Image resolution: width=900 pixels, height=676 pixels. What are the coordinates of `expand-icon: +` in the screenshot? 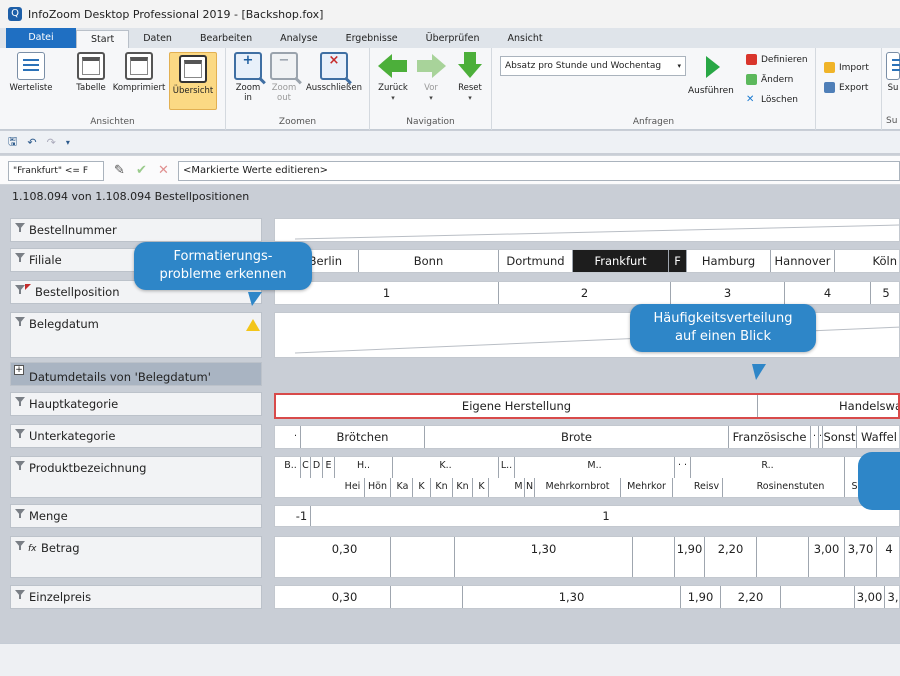 It's located at (19, 370).